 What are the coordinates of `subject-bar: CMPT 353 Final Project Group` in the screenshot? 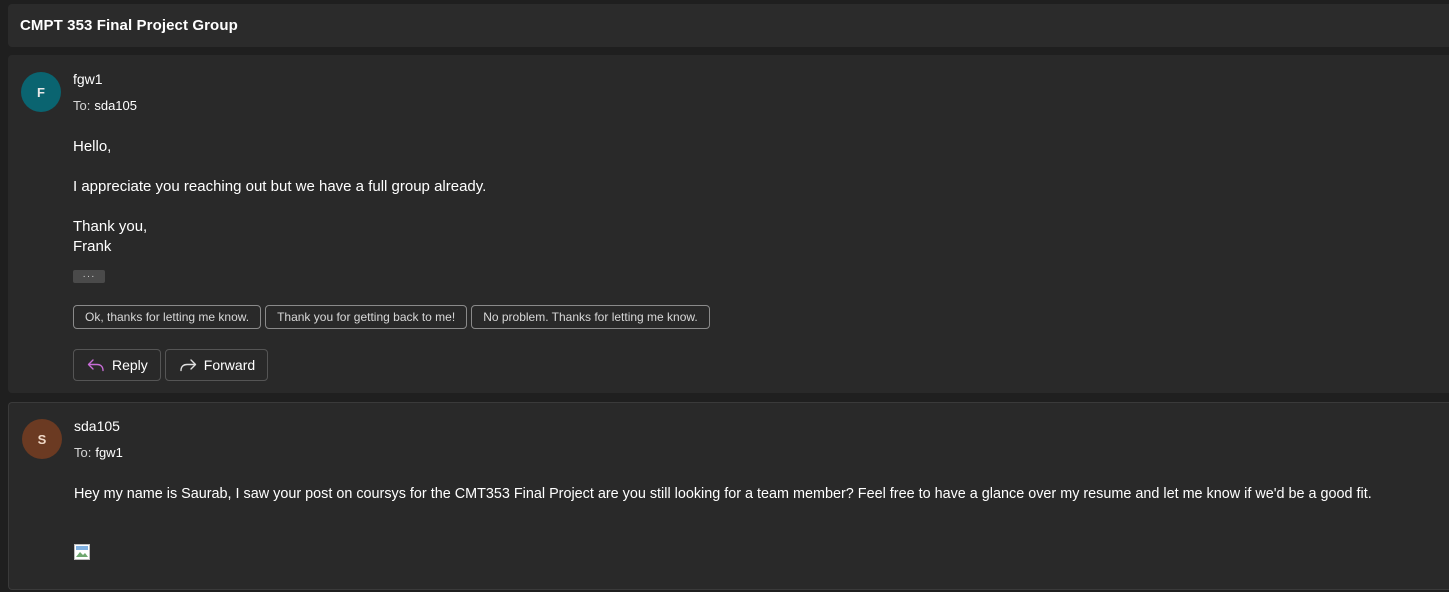 It's located at (728, 25).